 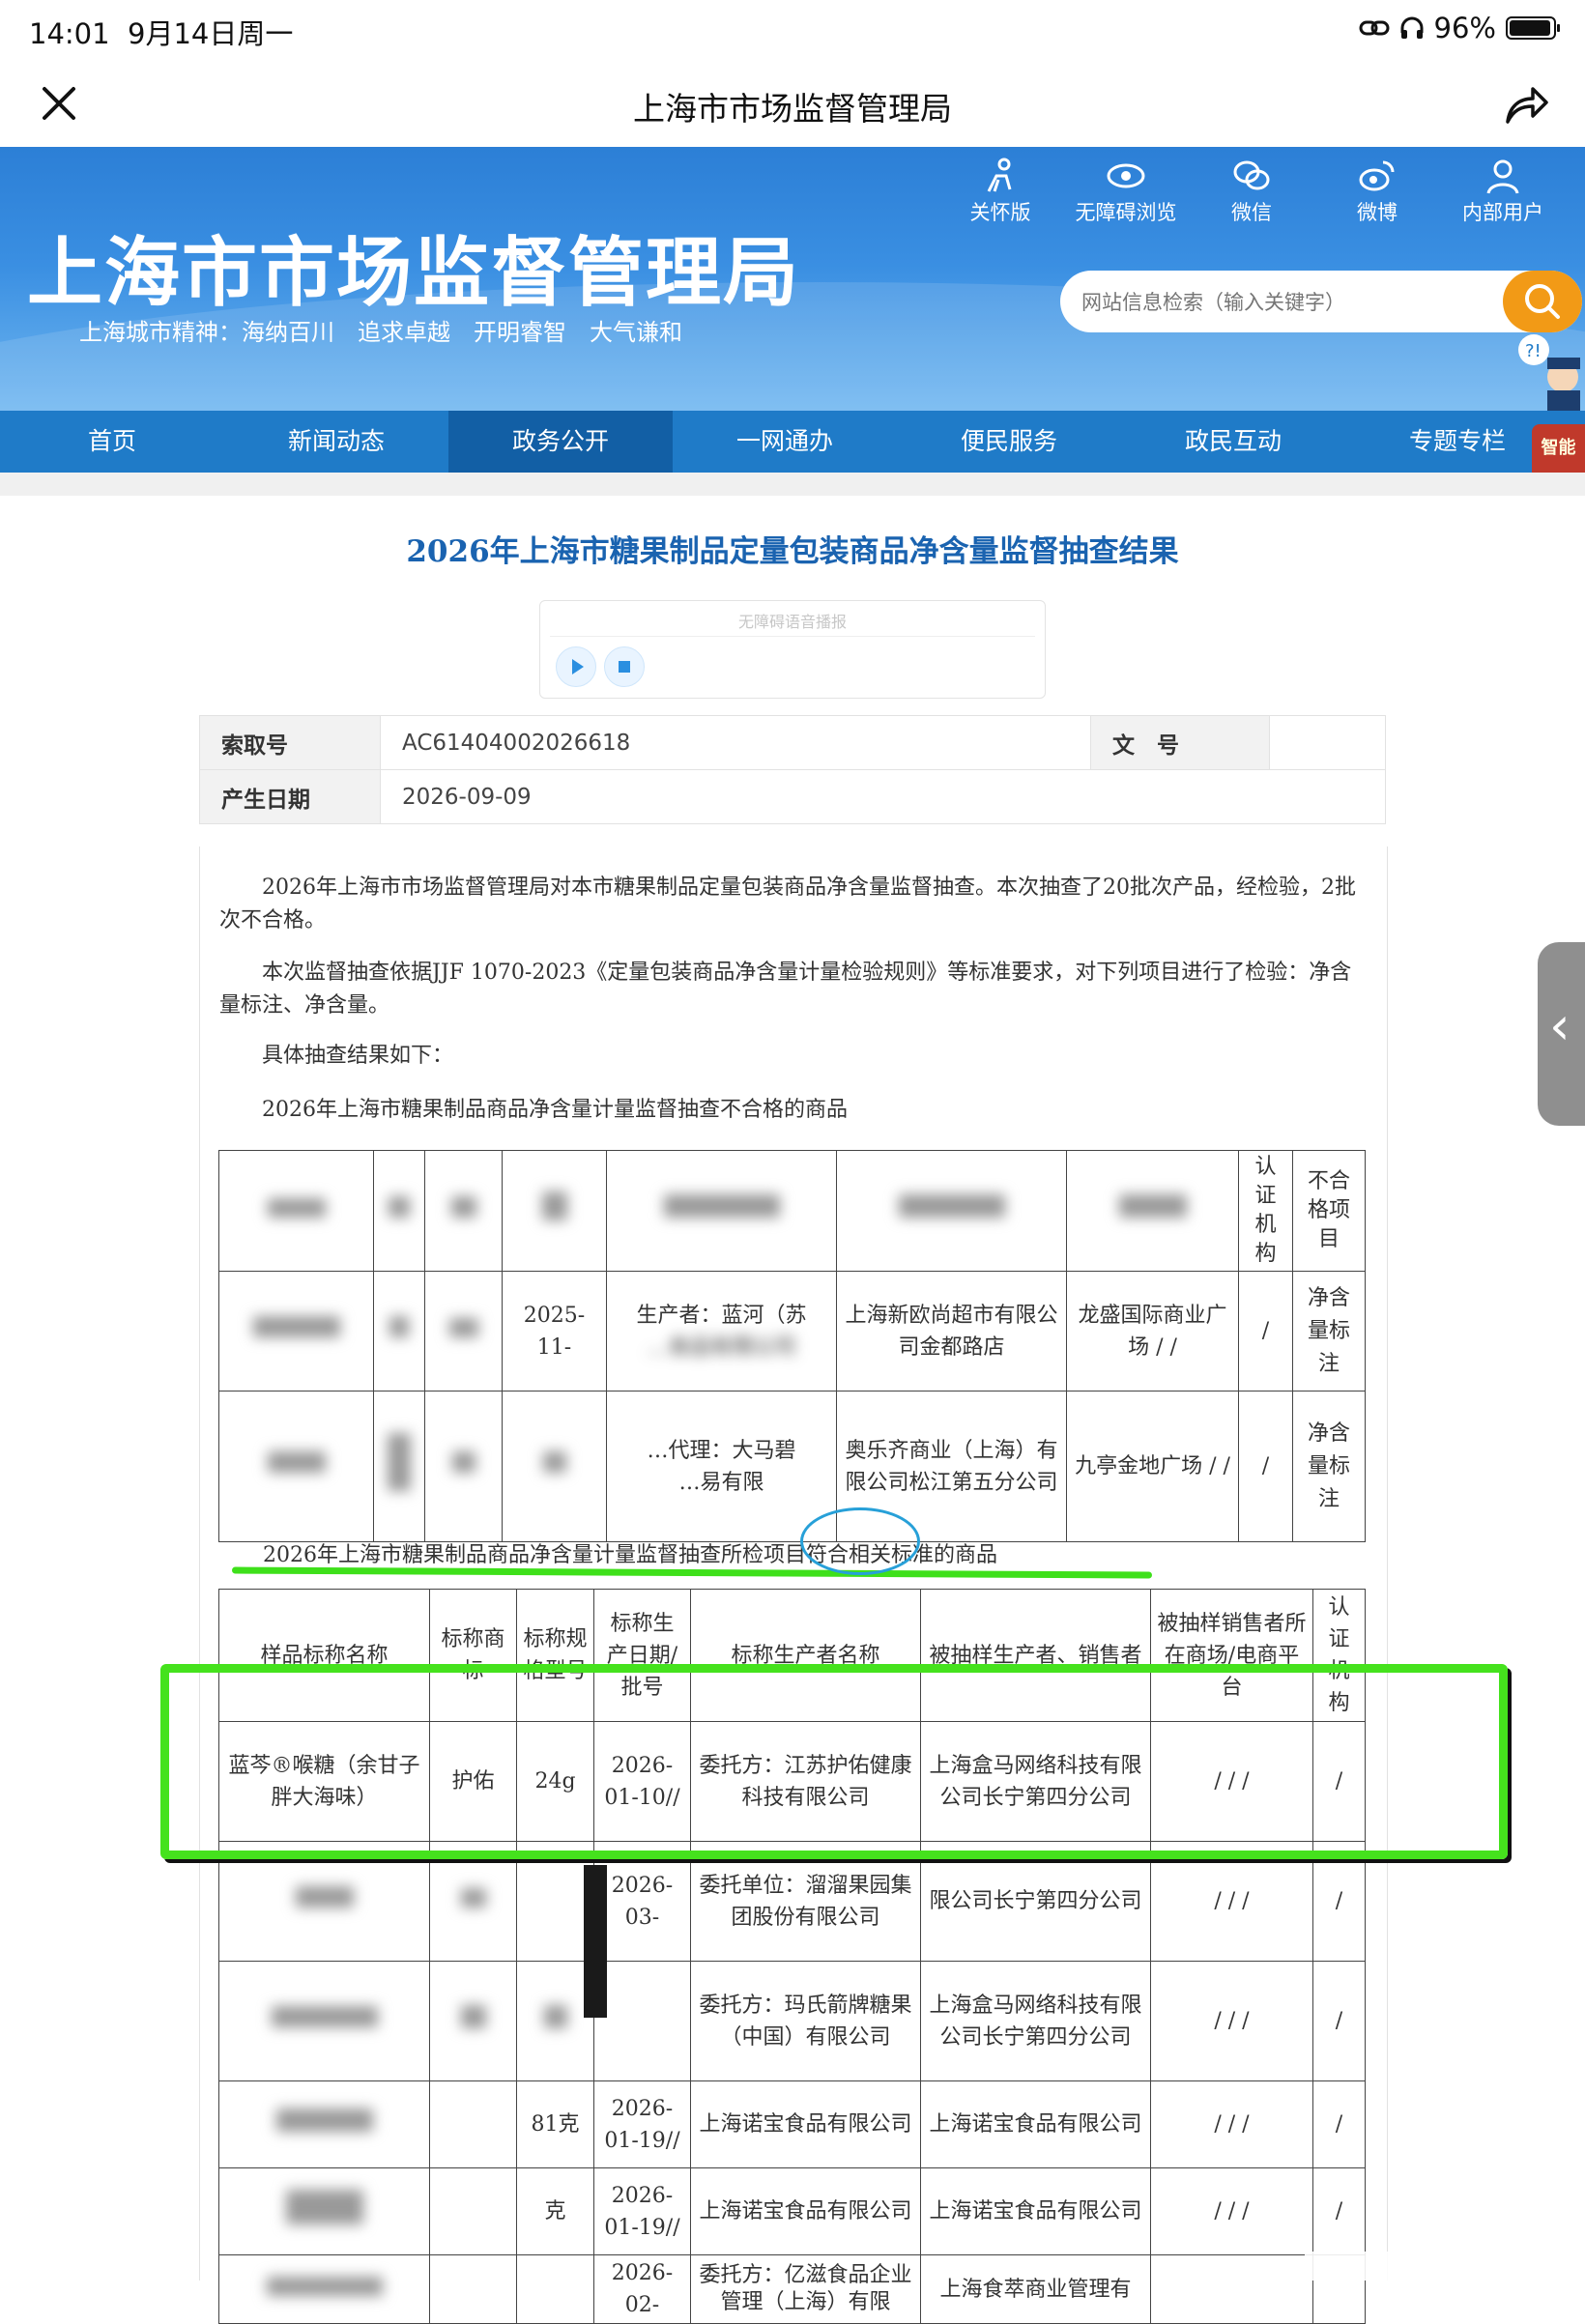 What do you see at coordinates (1502, 177) in the screenshot?
I see `user-icon` at bounding box center [1502, 177].